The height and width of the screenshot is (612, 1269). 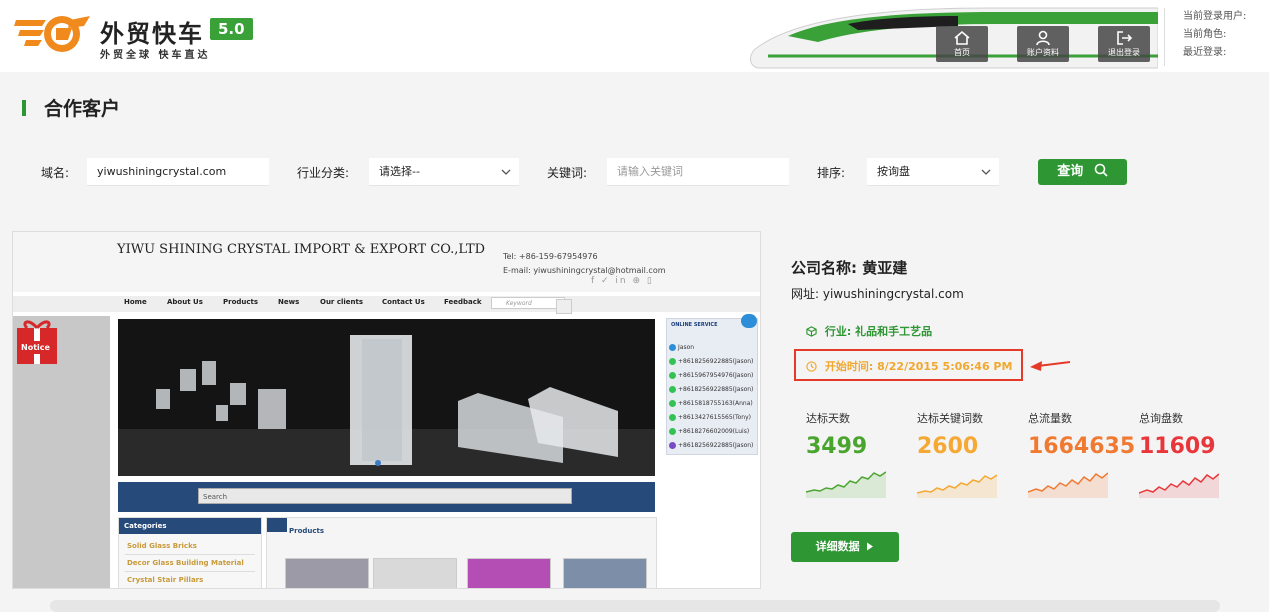 I want to click on stat-traffic-value: 1664635, so click(x=1082, y=446).